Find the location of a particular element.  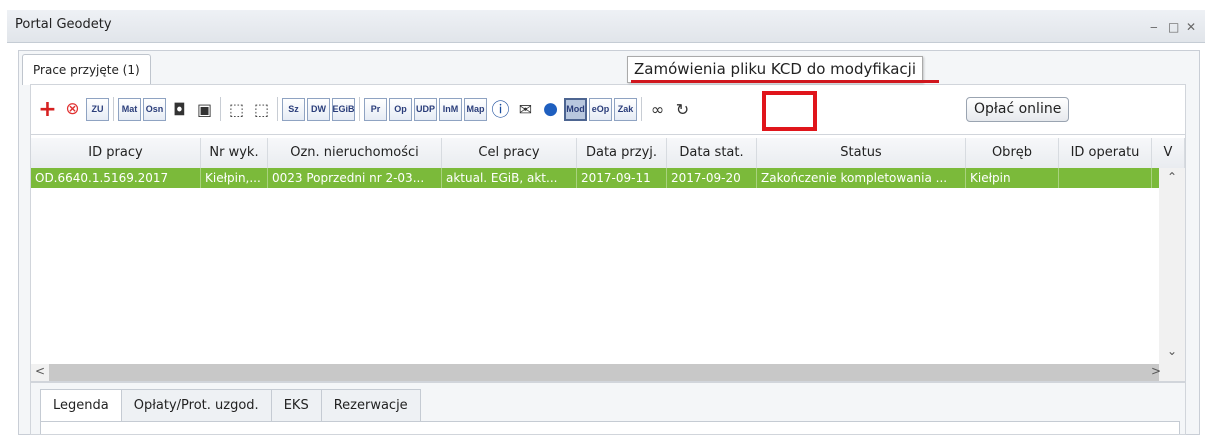

maximize-icon: □ is located at coordinates (1173, 27).